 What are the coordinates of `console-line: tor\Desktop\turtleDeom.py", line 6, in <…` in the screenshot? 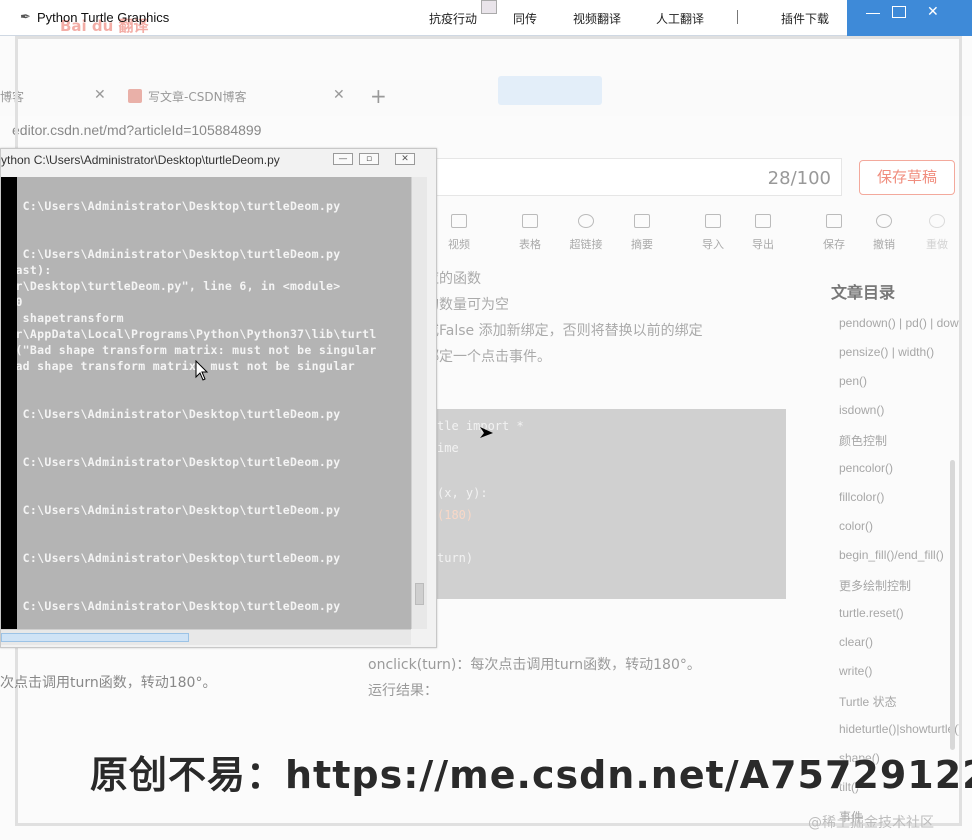 It's located at (171, 286).